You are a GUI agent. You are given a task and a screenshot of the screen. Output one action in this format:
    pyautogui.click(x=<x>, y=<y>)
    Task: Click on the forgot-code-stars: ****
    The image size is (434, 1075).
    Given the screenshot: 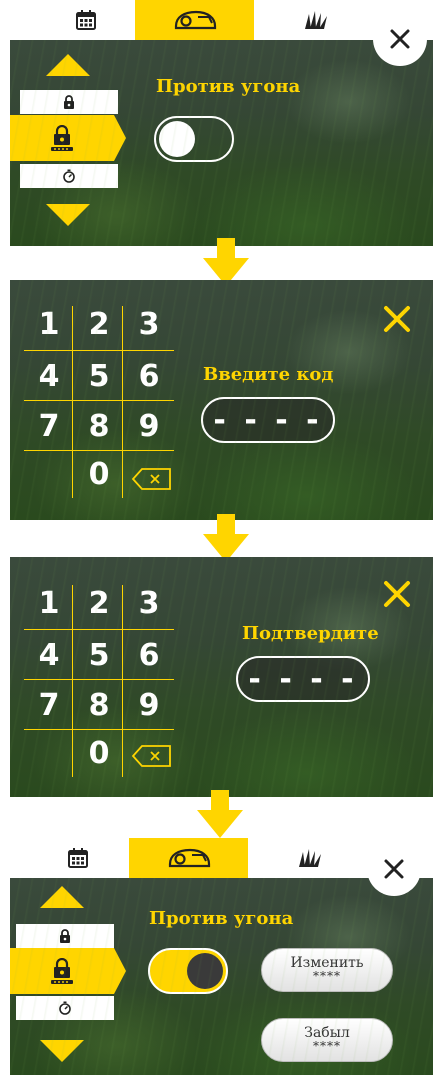 What is the action you would take?
    pyautogui.click(x=327, y=1046)
    